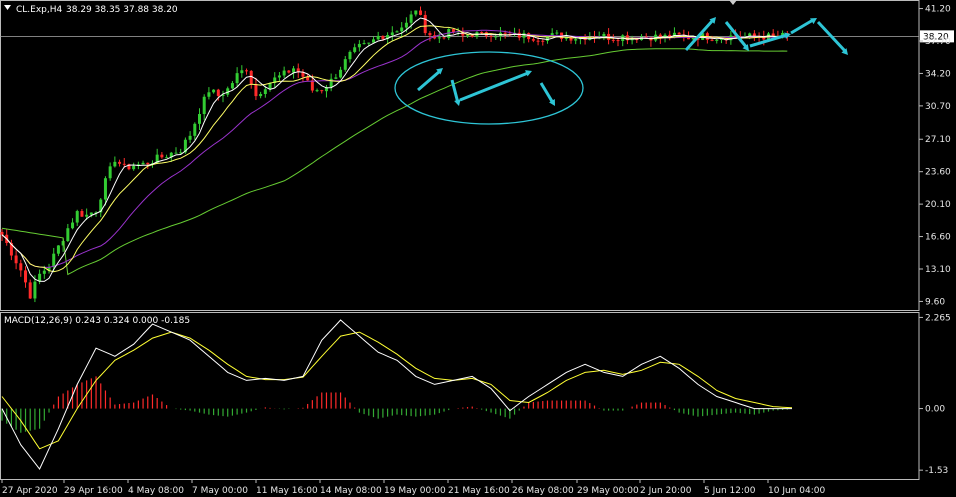  What do you see at coordinates (730, 491) in the screenshot?
I see `x-tick-label: 5 Jun 12:00` at bounding box center [730, 491].